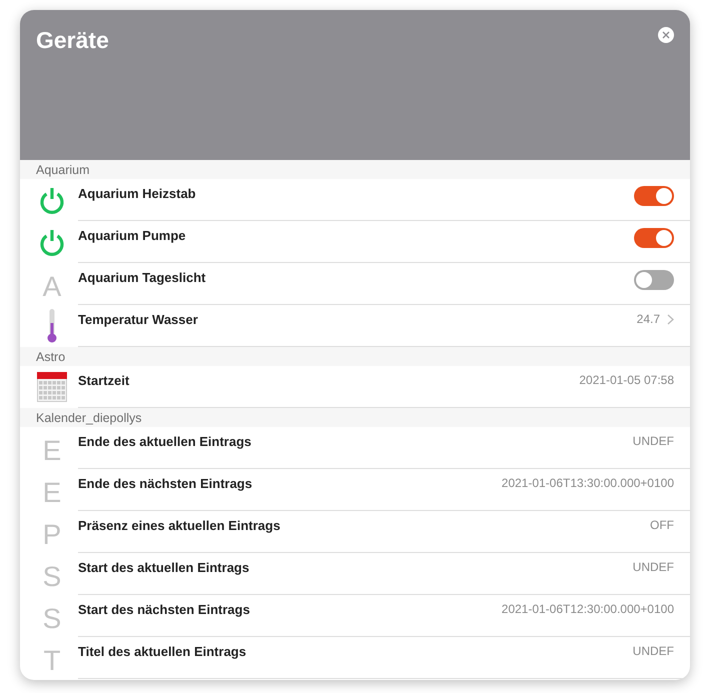 The width and height of the screenshot is (704, 693). Describe the element at coordinates (588, 483) in the screenshot. I see `state-value: 2021-01-06T13:30:00.000+0100` at that location.